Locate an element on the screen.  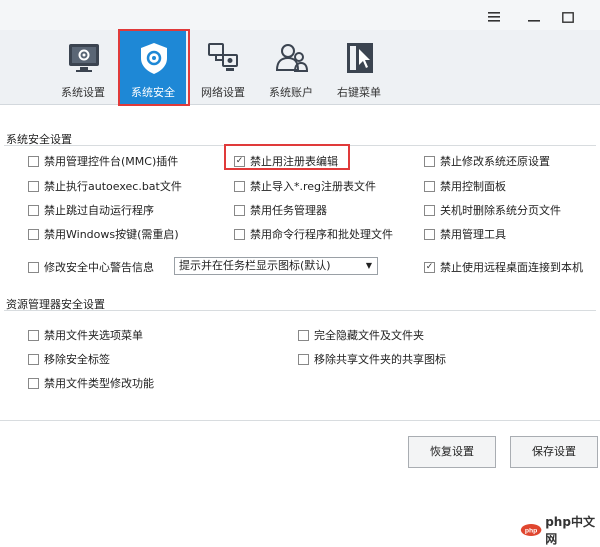
tab-system-settings: 系统设置 is located at coordinates (83, 67).